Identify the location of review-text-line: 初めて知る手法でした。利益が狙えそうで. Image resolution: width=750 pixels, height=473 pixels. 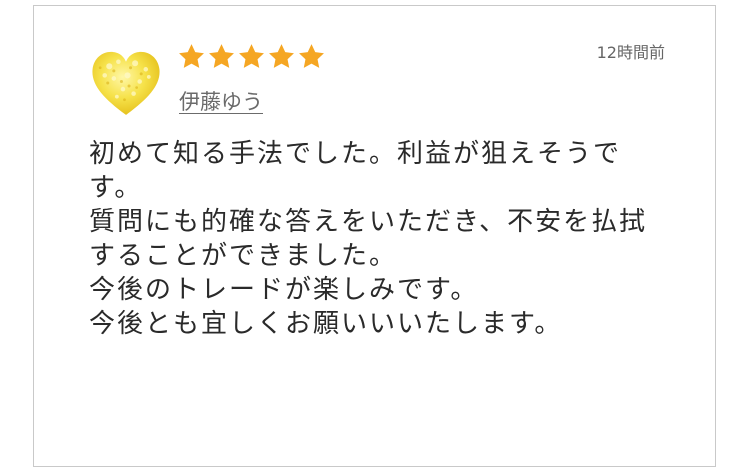
(355, 154).